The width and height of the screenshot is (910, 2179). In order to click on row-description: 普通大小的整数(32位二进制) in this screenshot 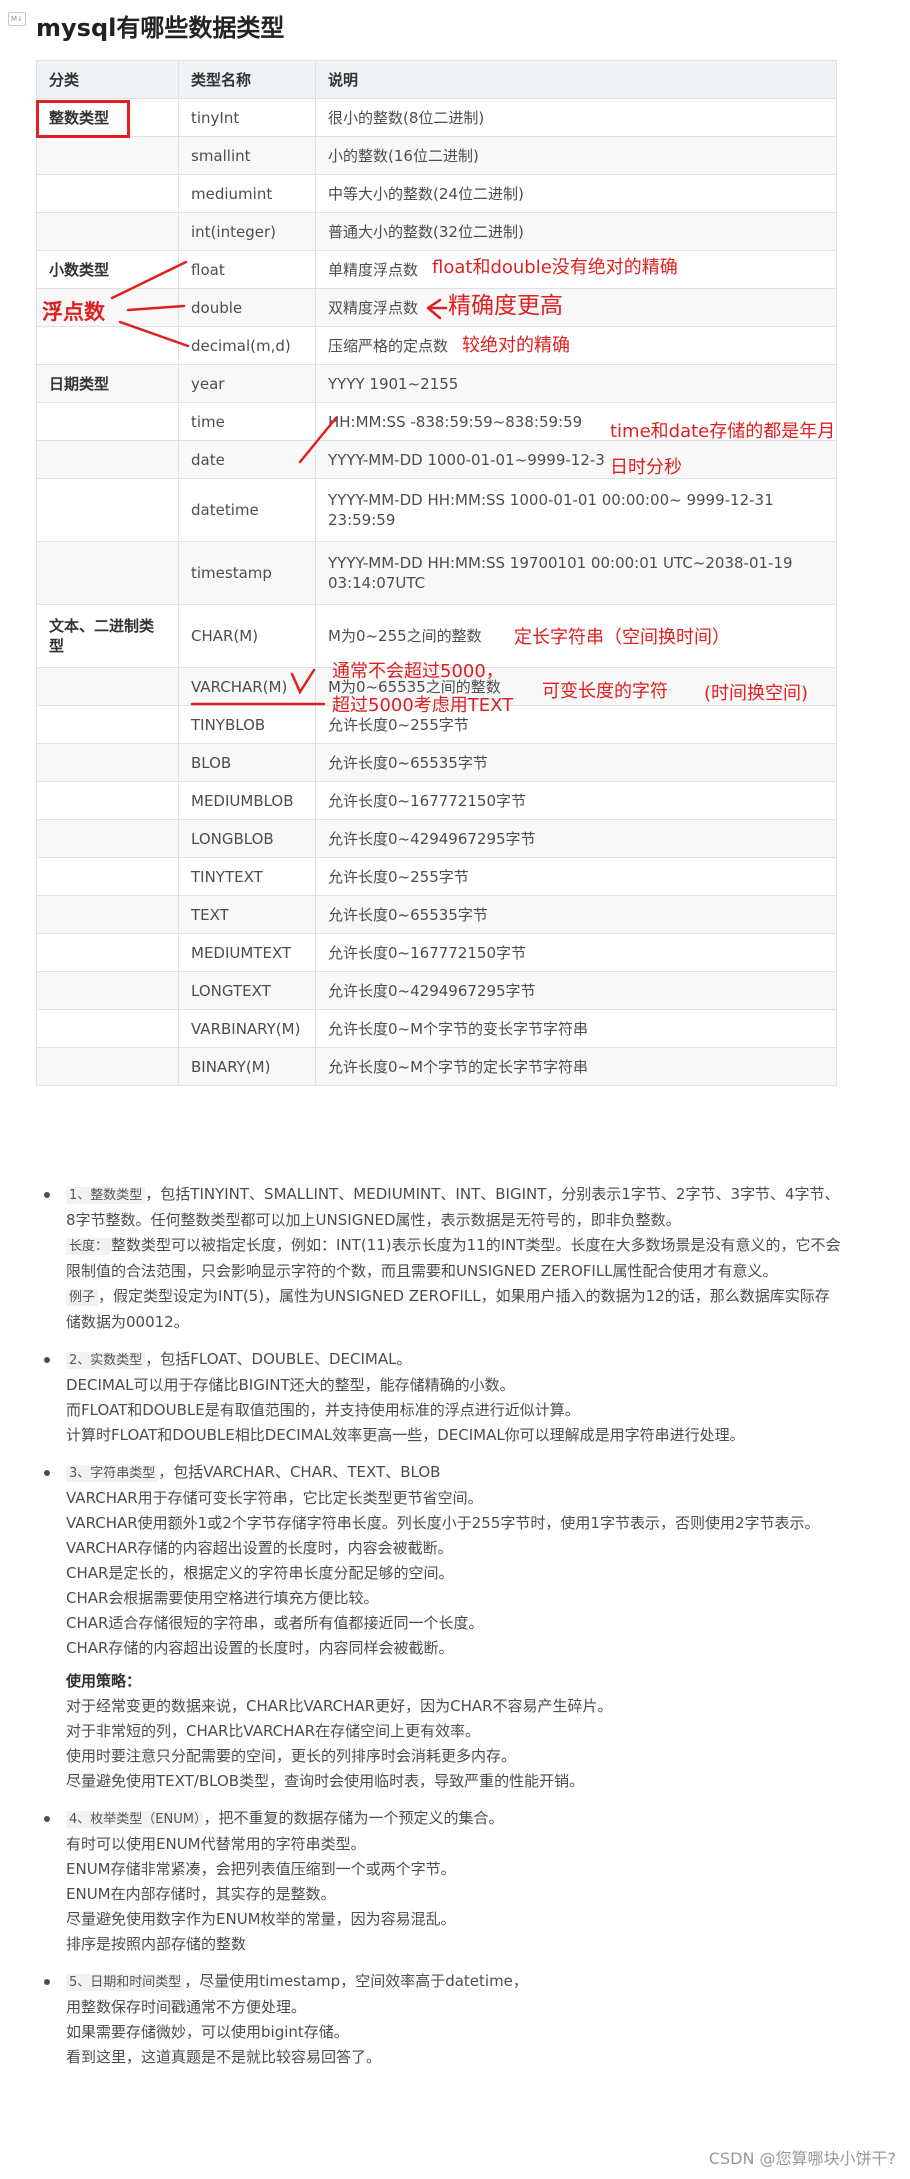, I will do `click(576, 231)`.